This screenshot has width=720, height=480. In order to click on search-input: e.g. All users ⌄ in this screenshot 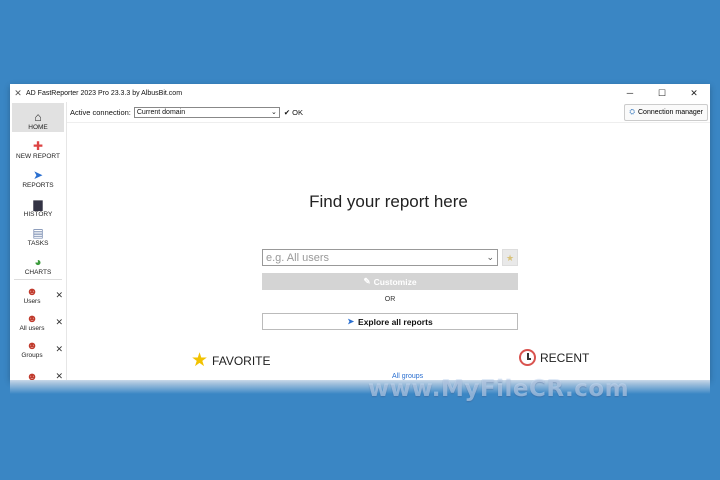, I will do `click(380, 257)`.